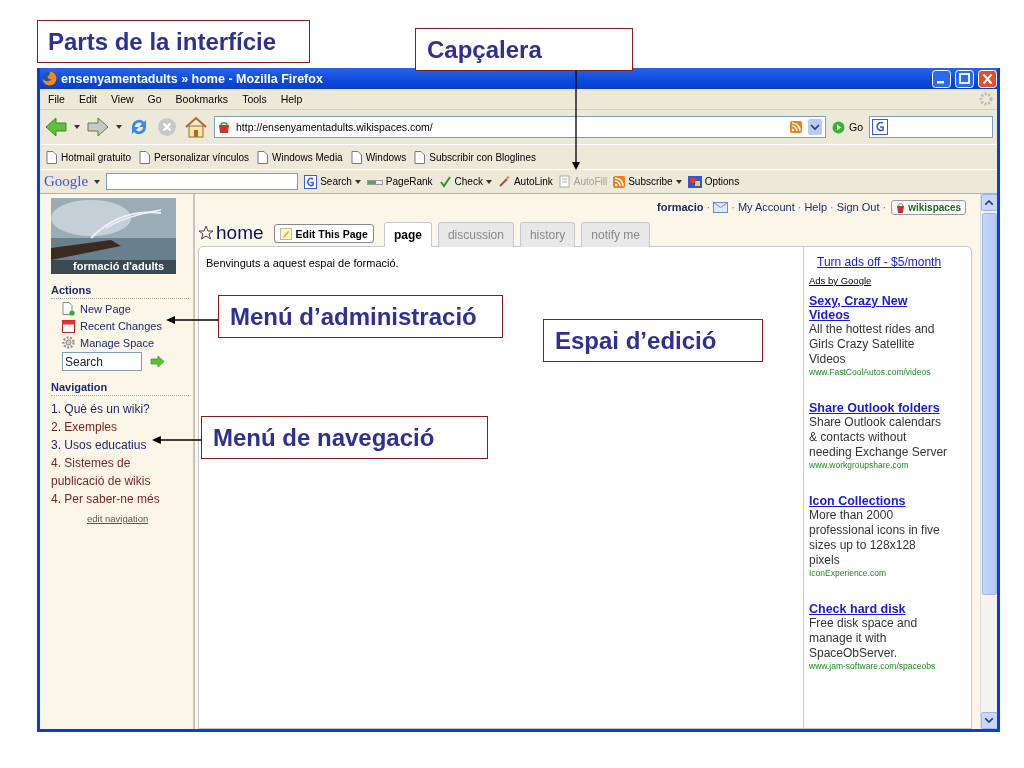  I want to click on toolbar-button: AutoLink, so click(525, 181).